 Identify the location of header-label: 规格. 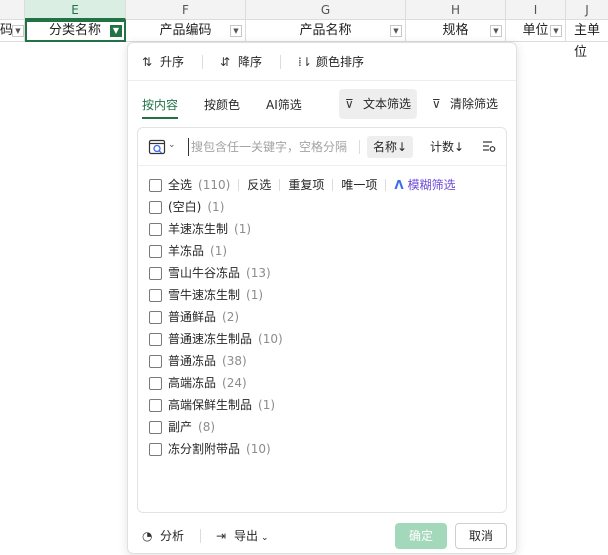
(455, 30).